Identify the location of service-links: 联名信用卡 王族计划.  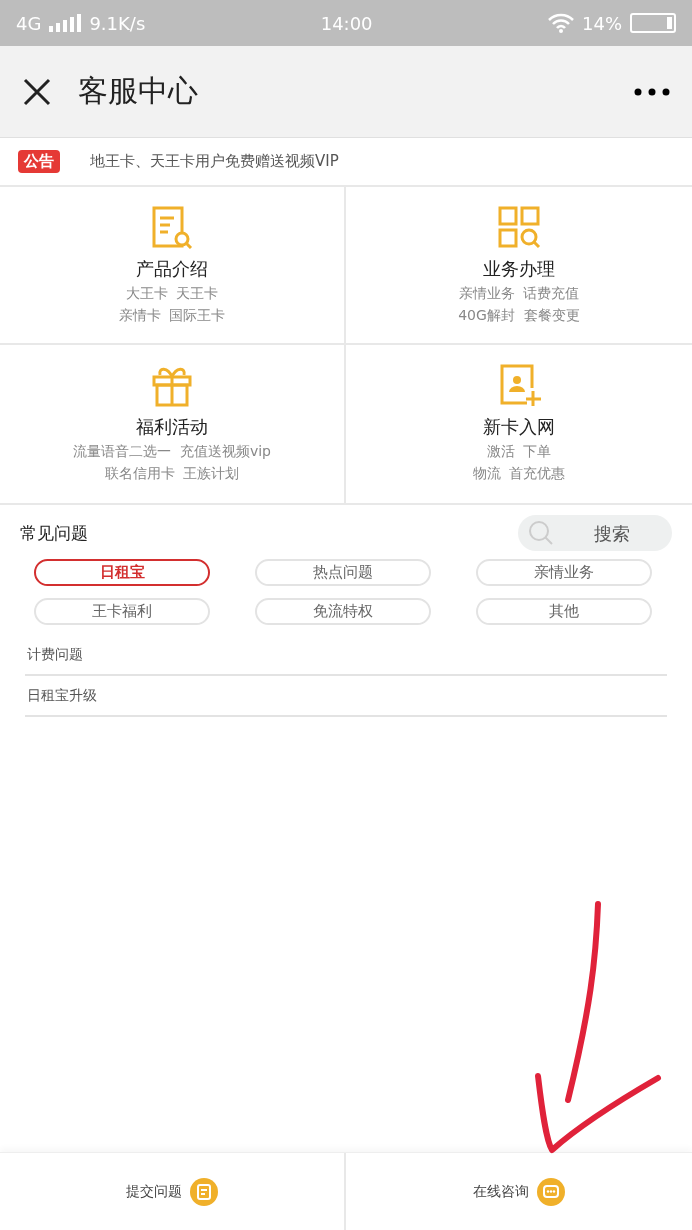
(172, 474).